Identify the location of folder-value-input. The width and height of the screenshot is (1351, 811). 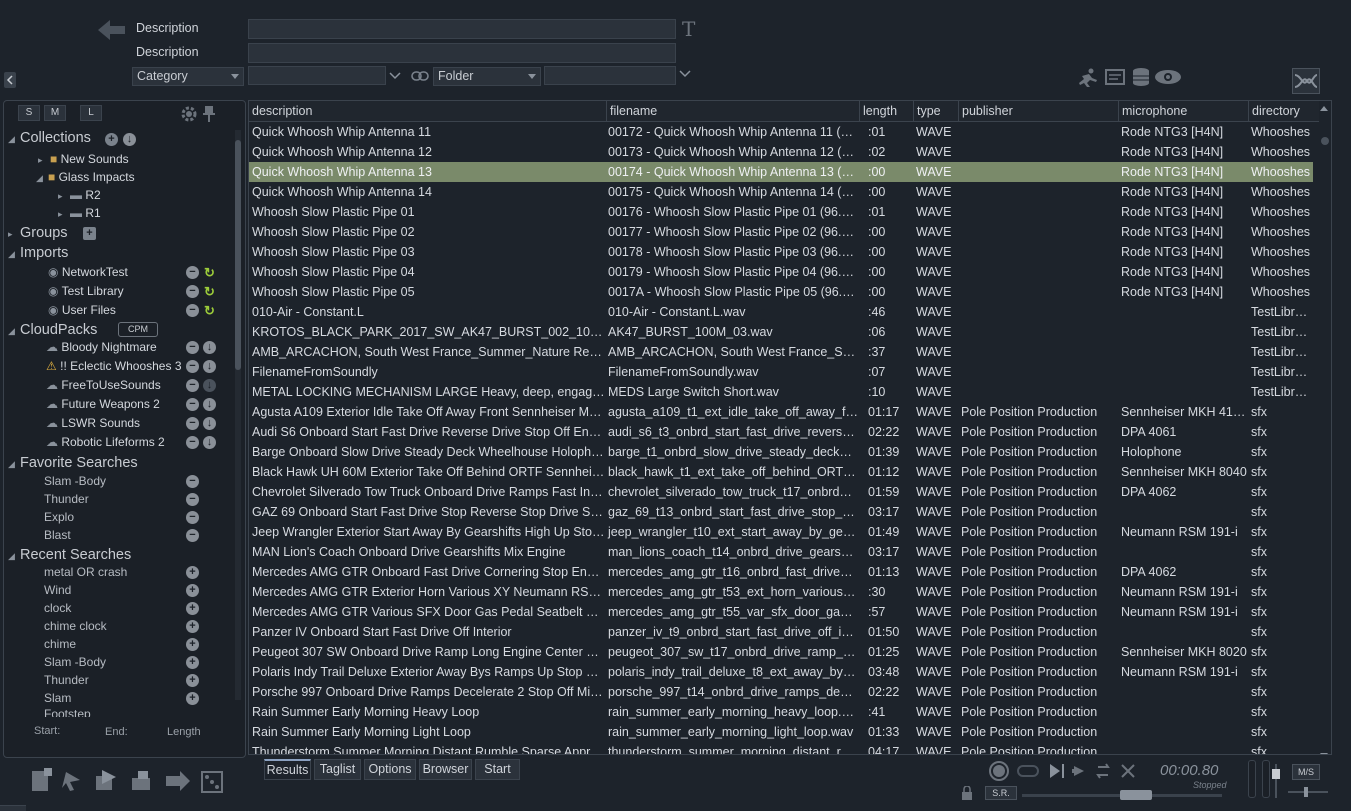
(610, 75).